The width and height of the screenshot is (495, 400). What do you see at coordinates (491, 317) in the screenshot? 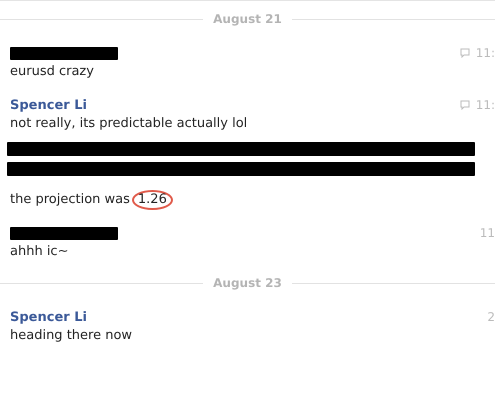
I see `message-time: 2` at bounding box center [491, 317].